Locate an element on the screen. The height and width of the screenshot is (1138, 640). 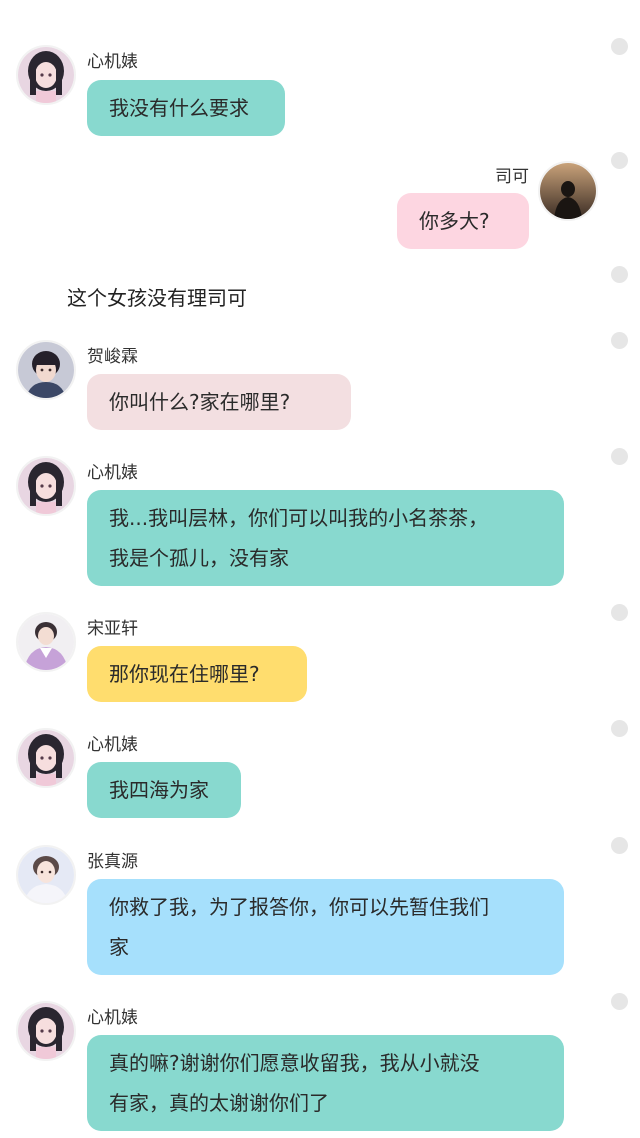
message-bubble: 我四海为家 is located at coordinates (164, 790).